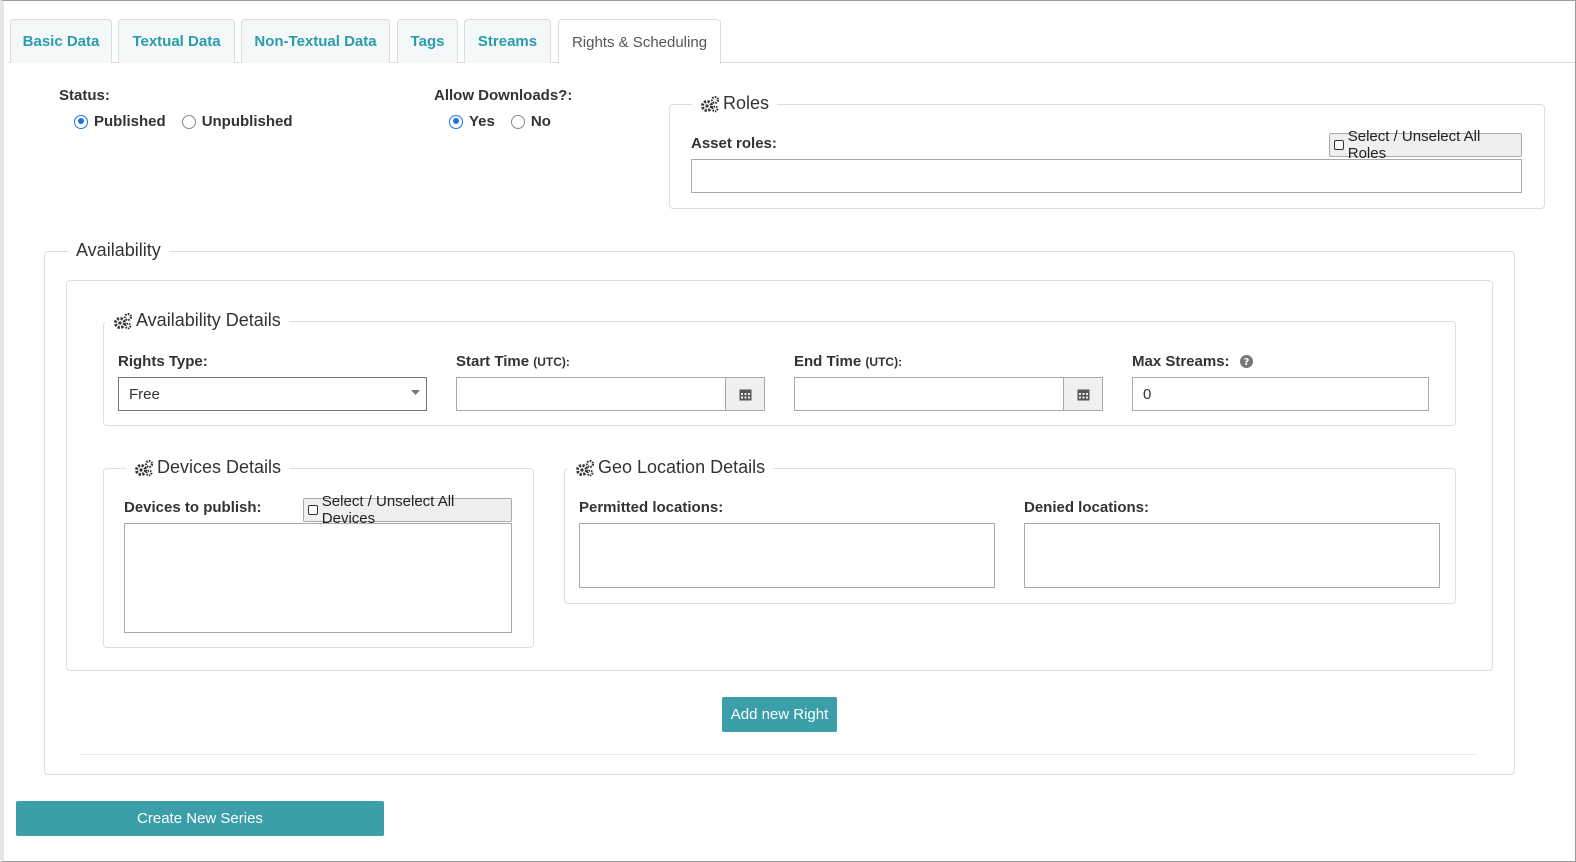 This screenshot has height=862, width=1576. Describe the element at coordinates (208, 320) in the screenshot. I see `availability-details-legend-text: Availability Details` at that location.